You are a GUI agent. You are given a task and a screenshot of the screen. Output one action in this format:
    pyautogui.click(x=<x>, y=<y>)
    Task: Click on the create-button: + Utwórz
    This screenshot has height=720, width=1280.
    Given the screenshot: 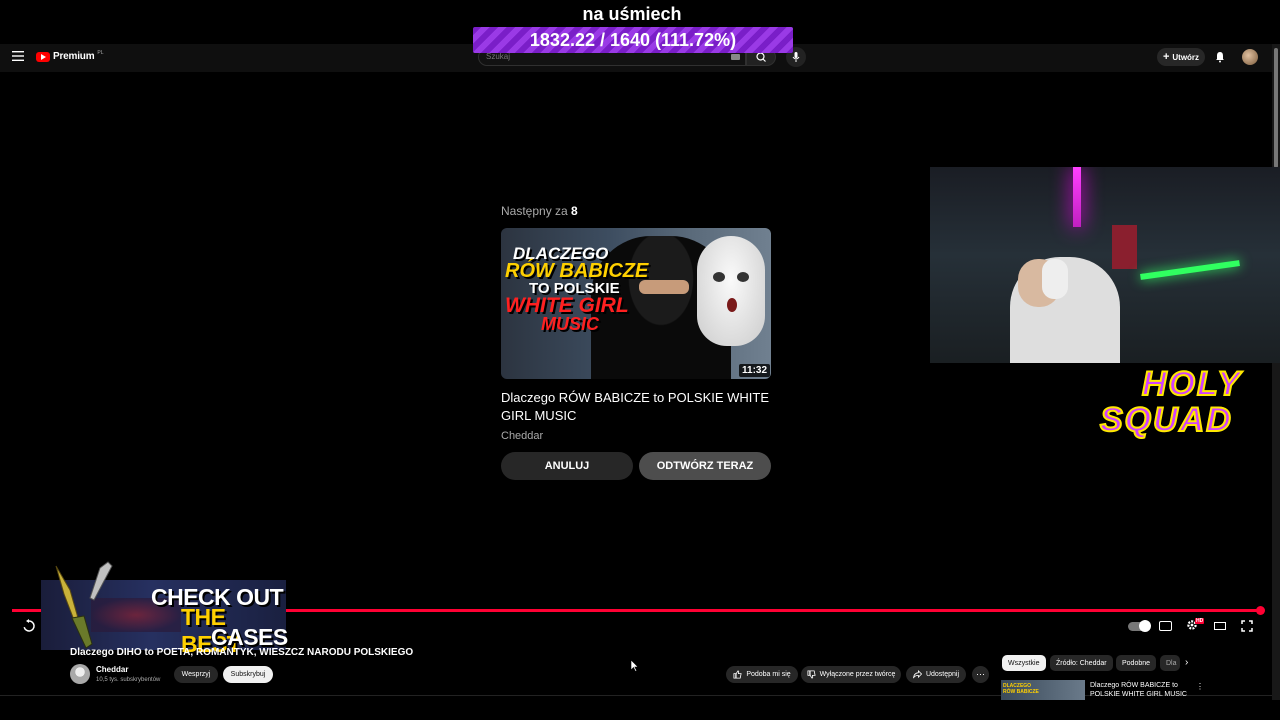 What is the action you would take?
    pyautogui.click(x=1181, y=57)
    